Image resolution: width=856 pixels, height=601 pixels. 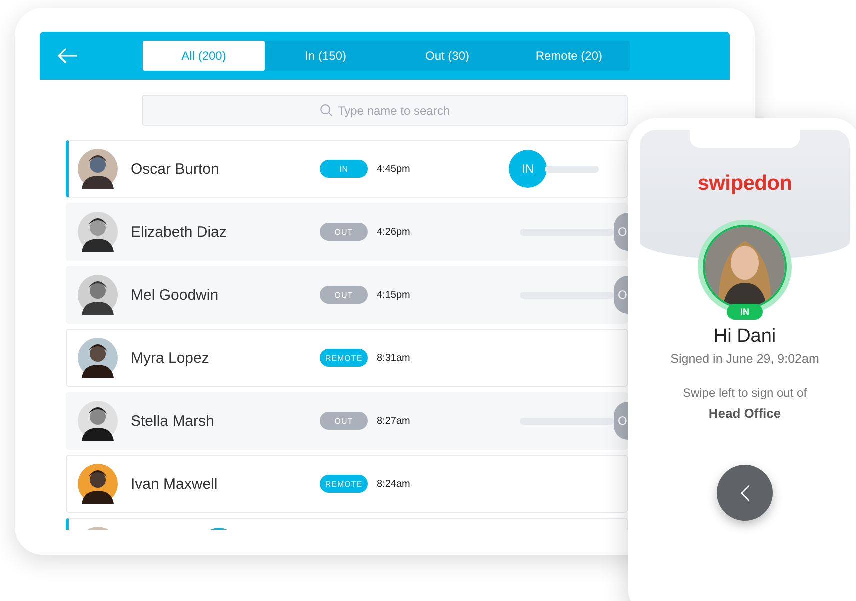 What do you see at coordinates (572, 169) in the screenshot?
I see `swipe-track` at bounding box center [572, 169].